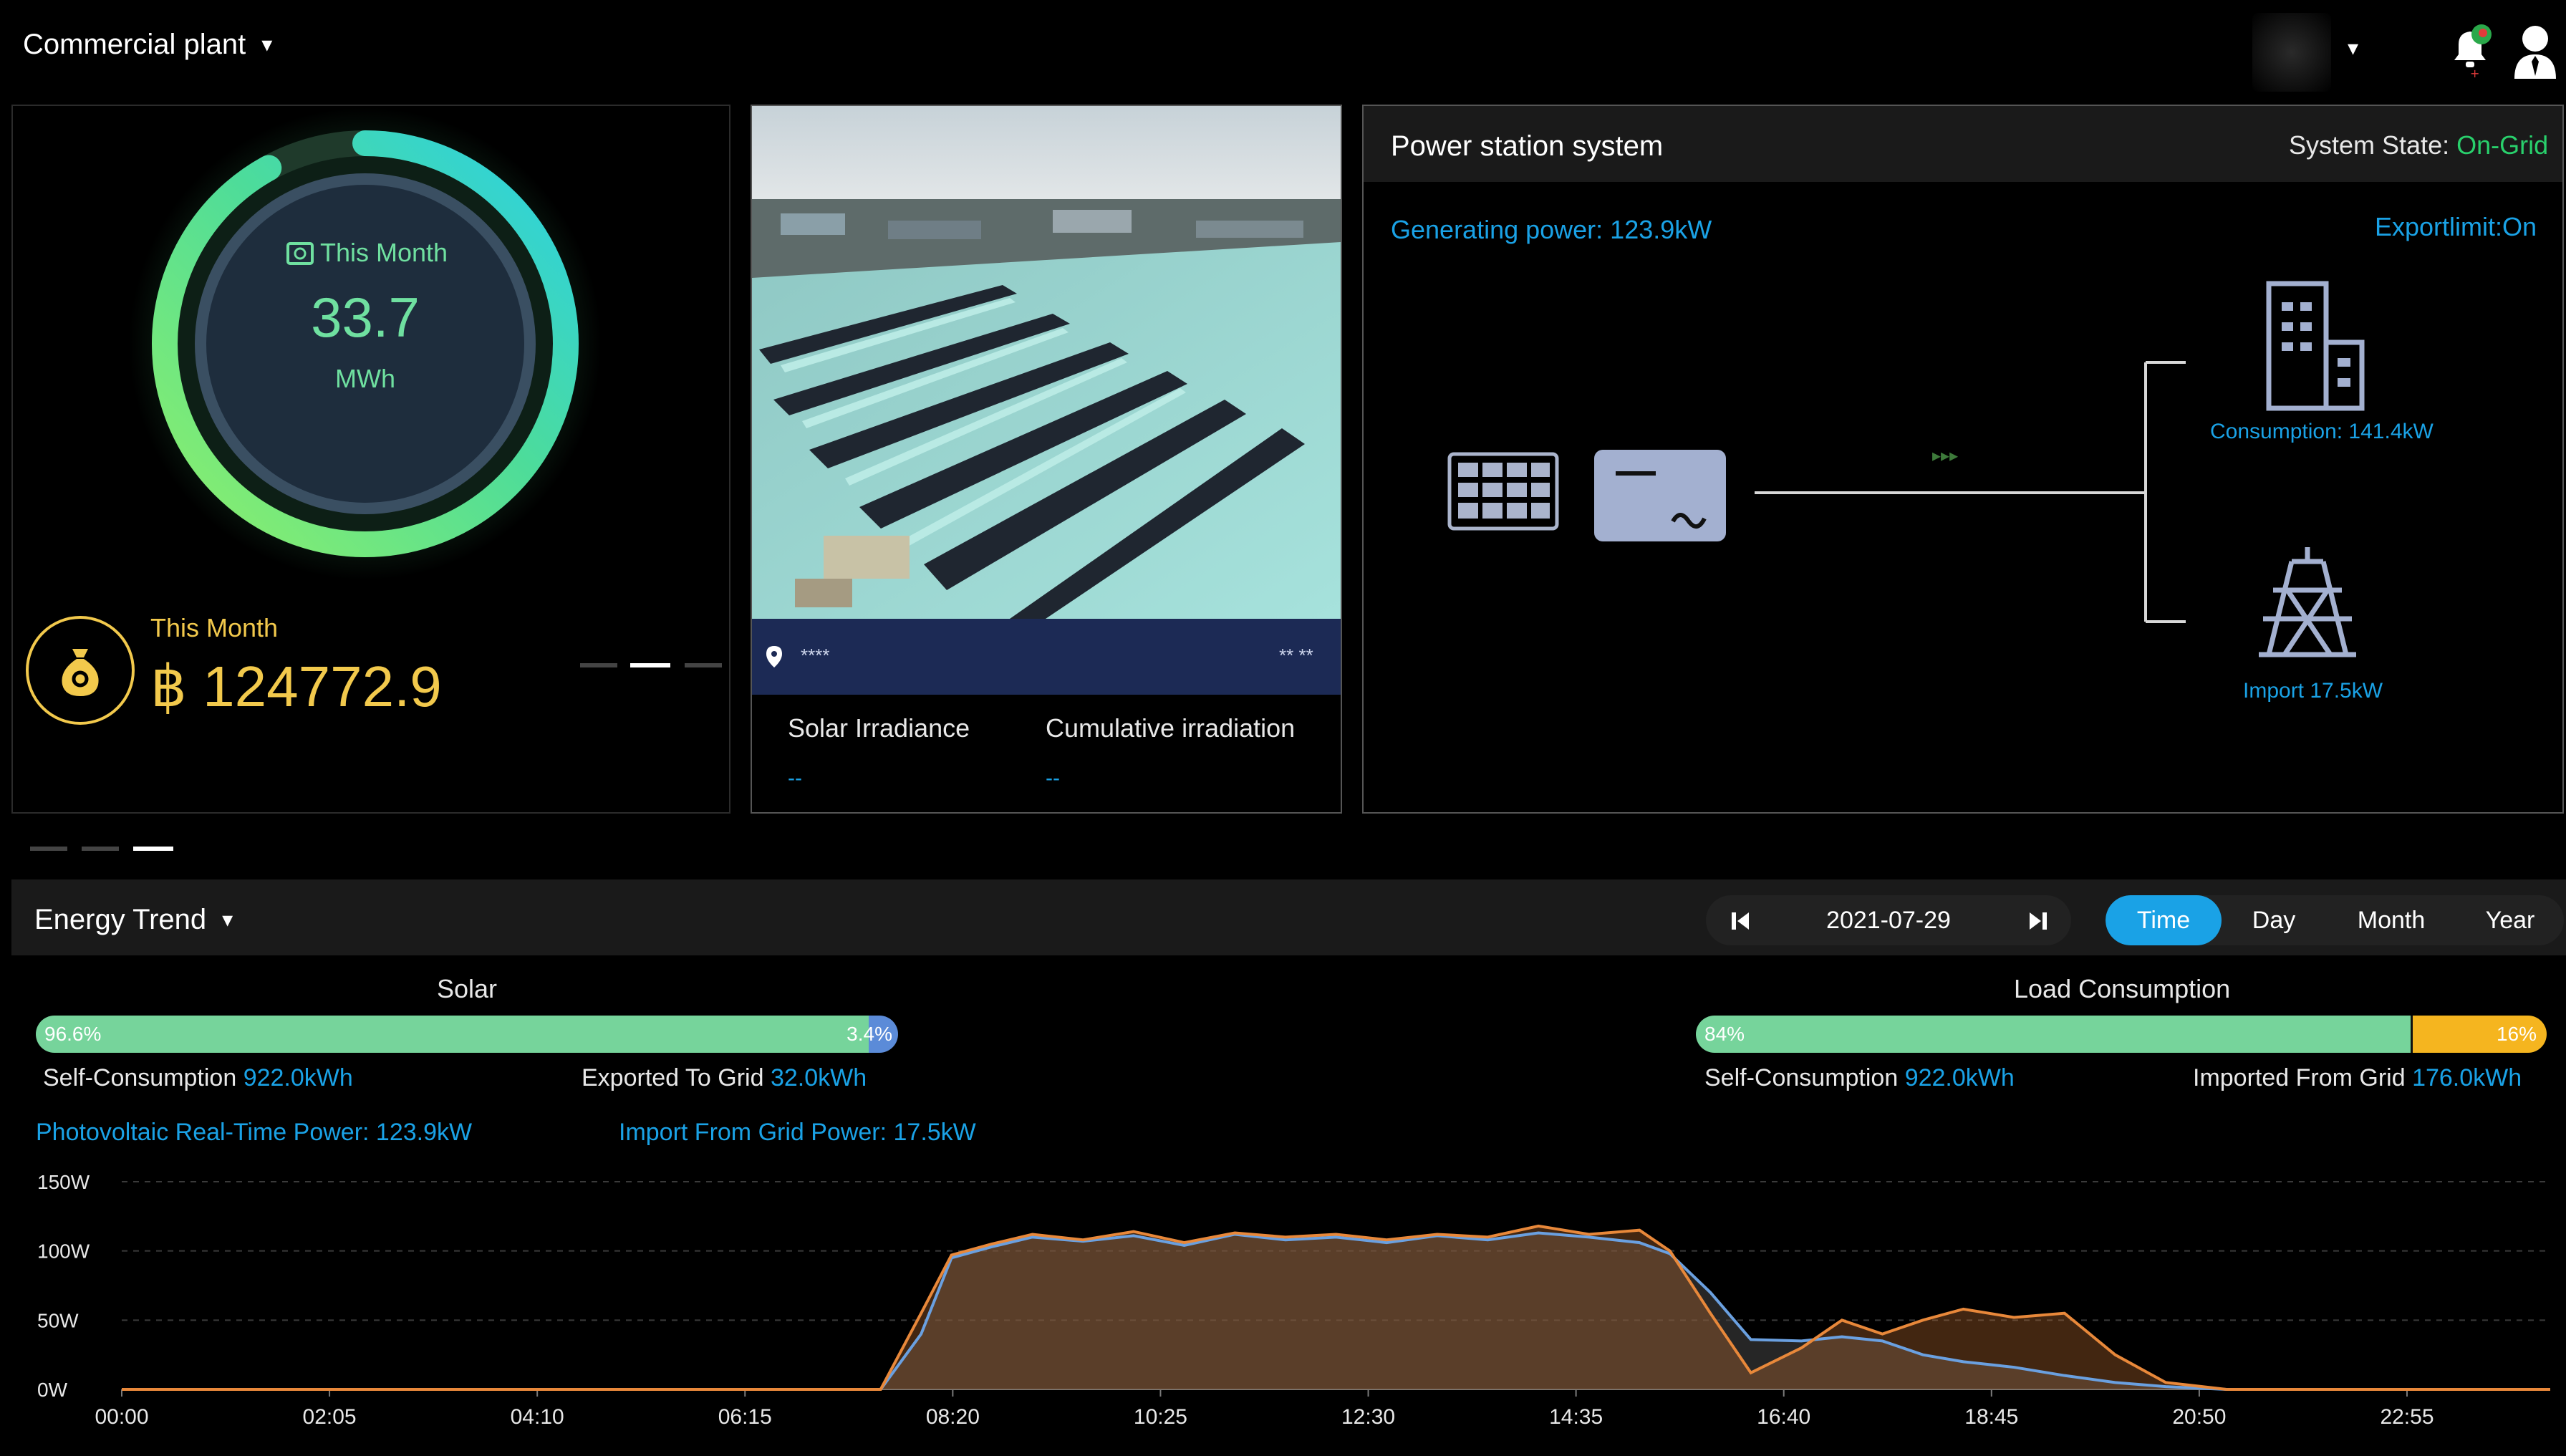 This screenshot has width=2566, height=1456. What do you see at coordinates (134, 44) in the screenshot?
I see `plant-name: Commercial plant` at bounding box center [134, 44].